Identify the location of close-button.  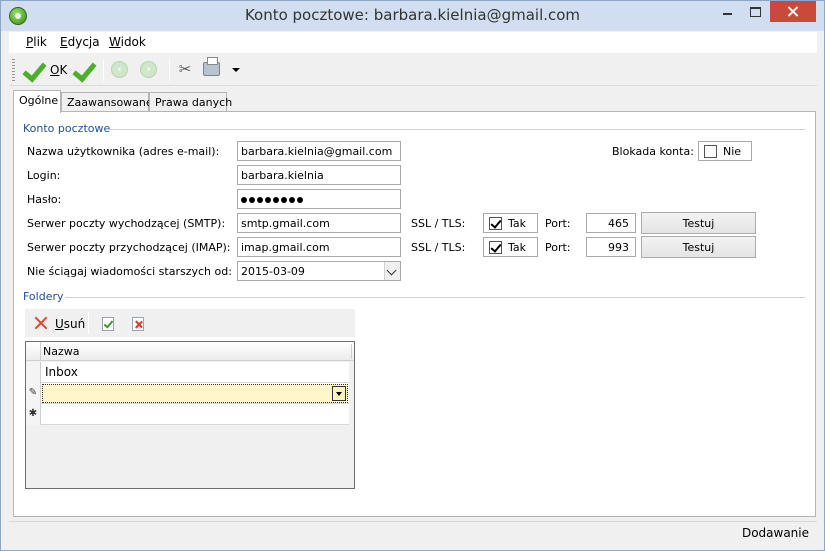
(793, 11).